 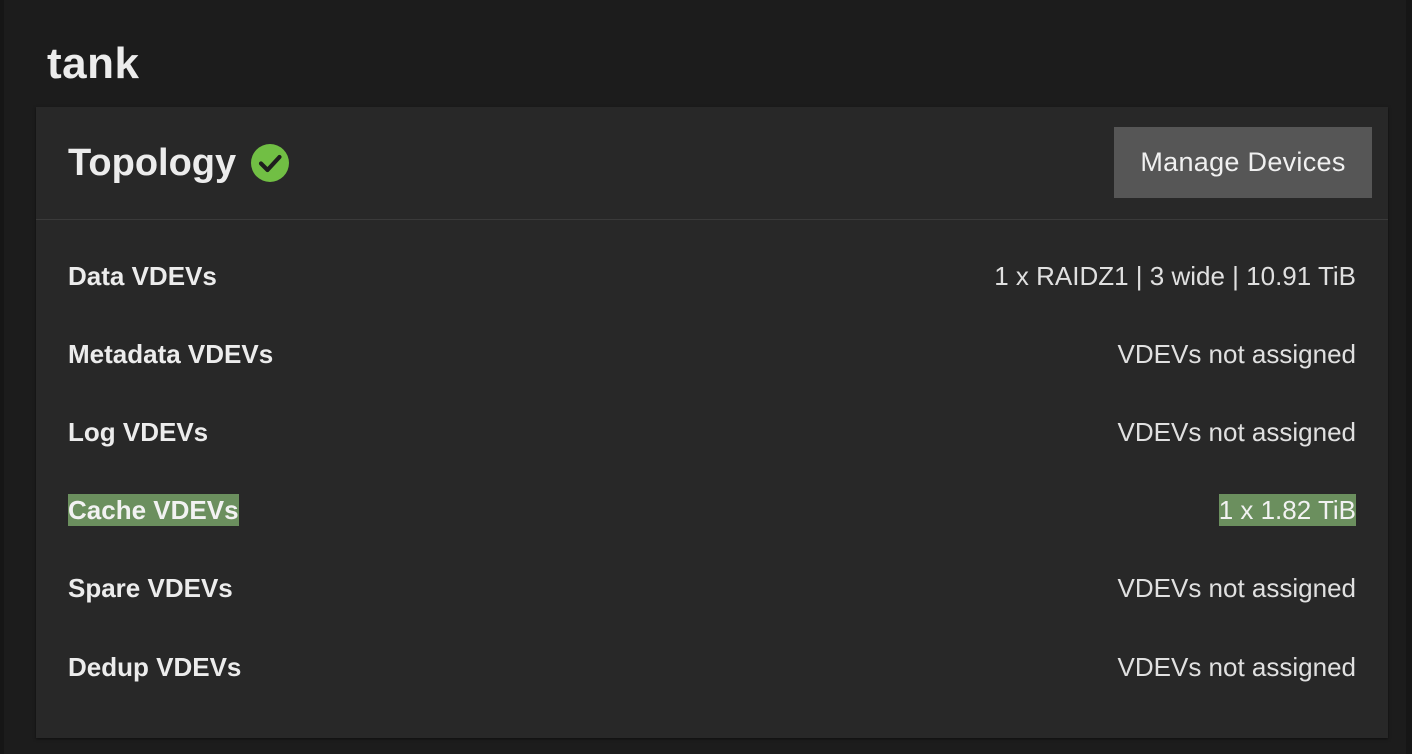 I want to click on vdev-row-cache: Cache VDEVs 1 x 1.82 TiB, so click(x=712, y=510).